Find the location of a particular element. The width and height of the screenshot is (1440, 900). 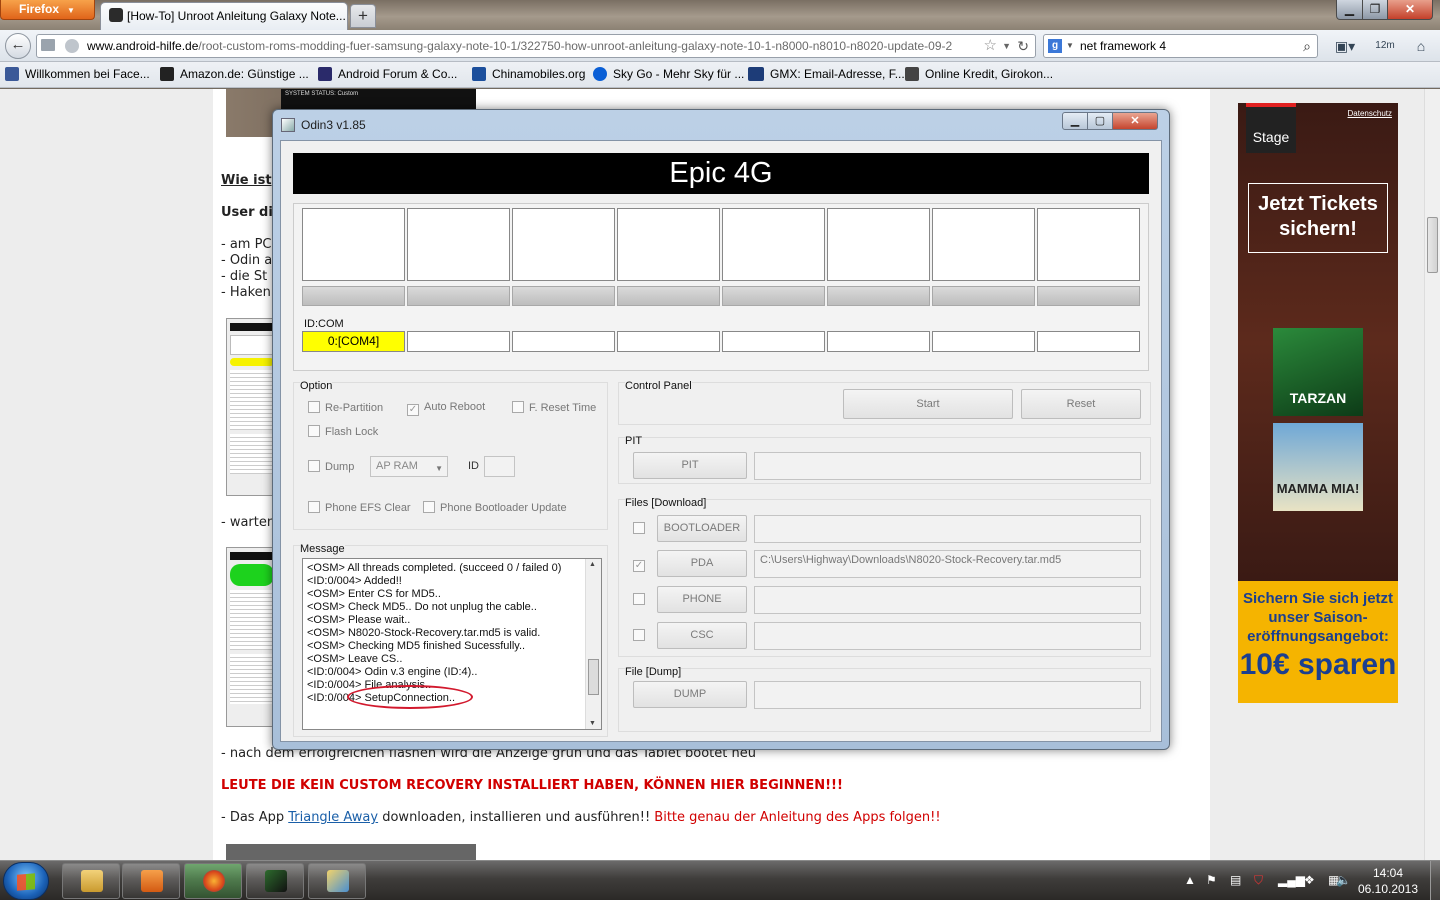

control-panel-group: Control Panel Start Reset is located at coordinates (884, 402).